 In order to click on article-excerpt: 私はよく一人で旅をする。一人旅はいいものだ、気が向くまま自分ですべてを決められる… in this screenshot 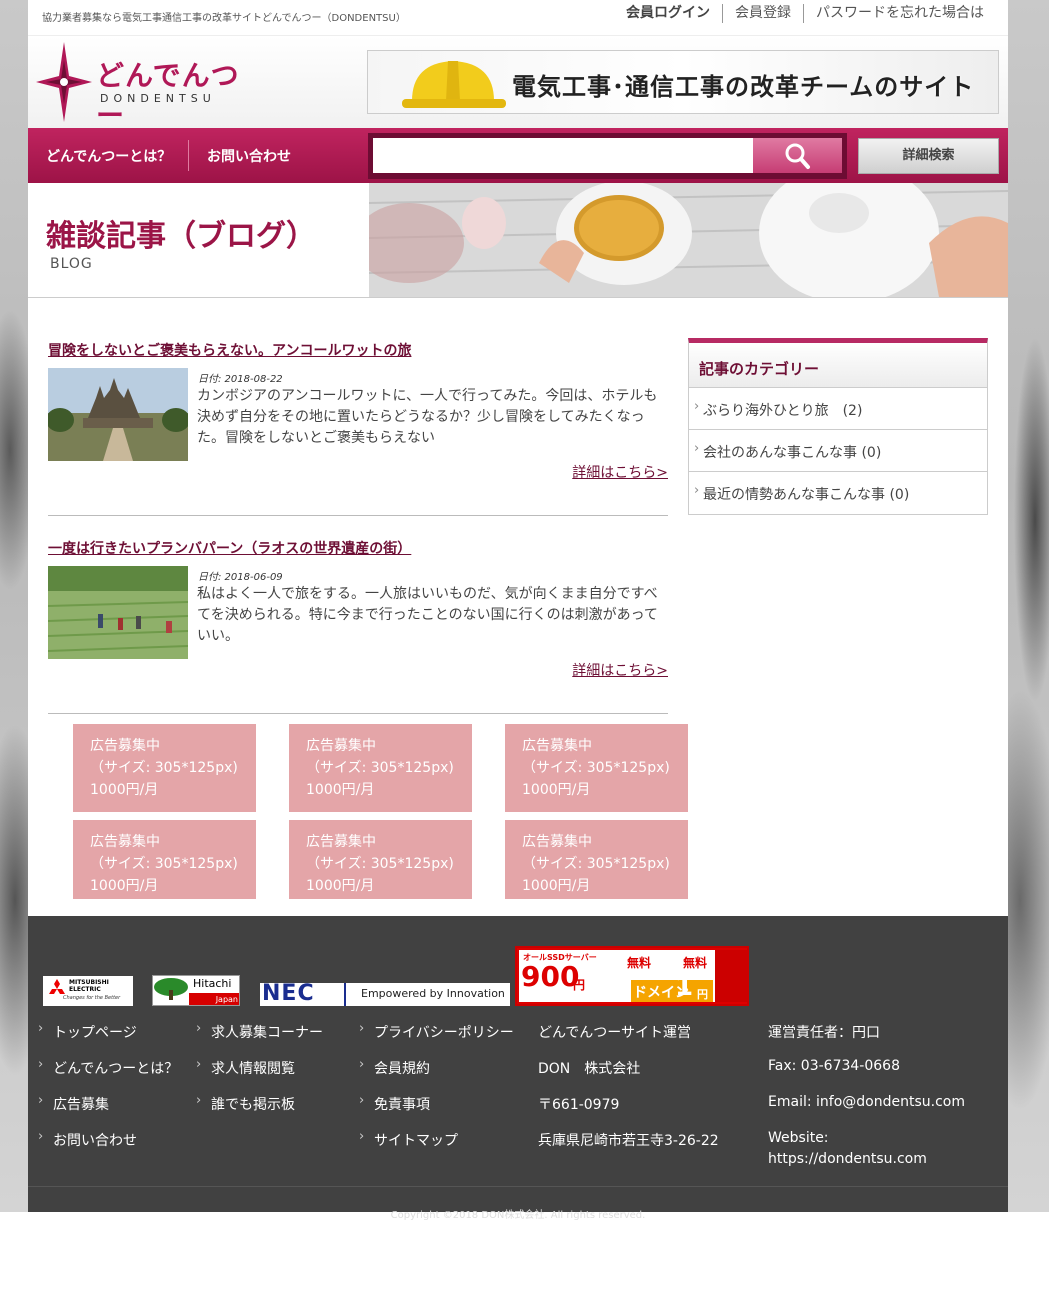, I will do `click(427, 615)`.